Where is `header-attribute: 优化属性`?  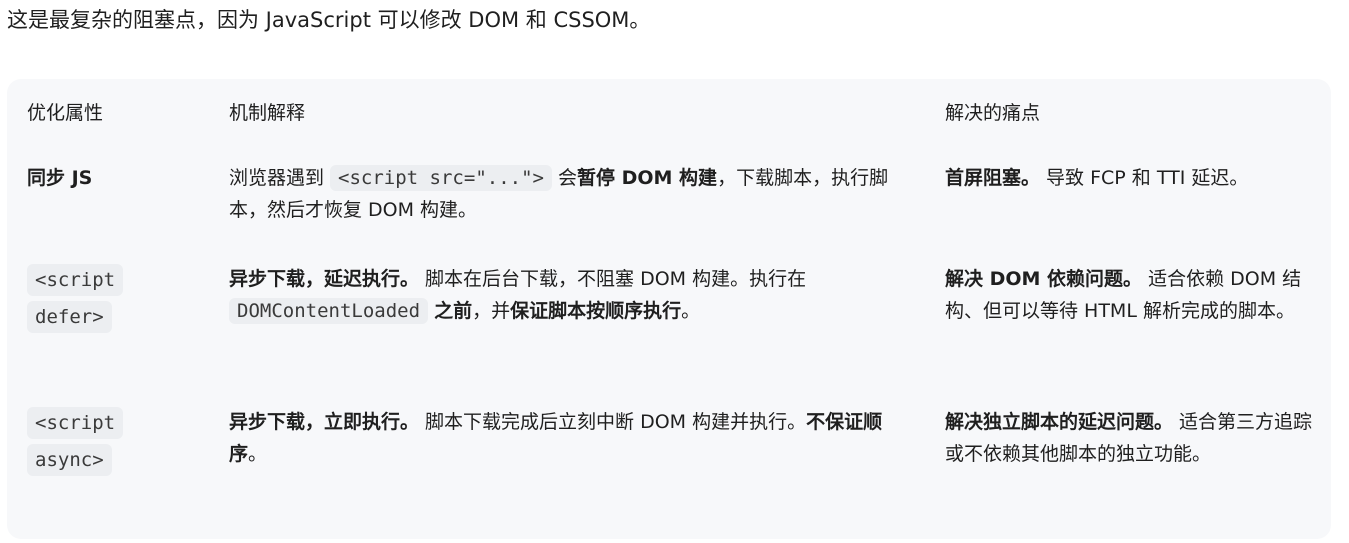
header-attribute: 优化属性 is located at coordinates (65, 113).